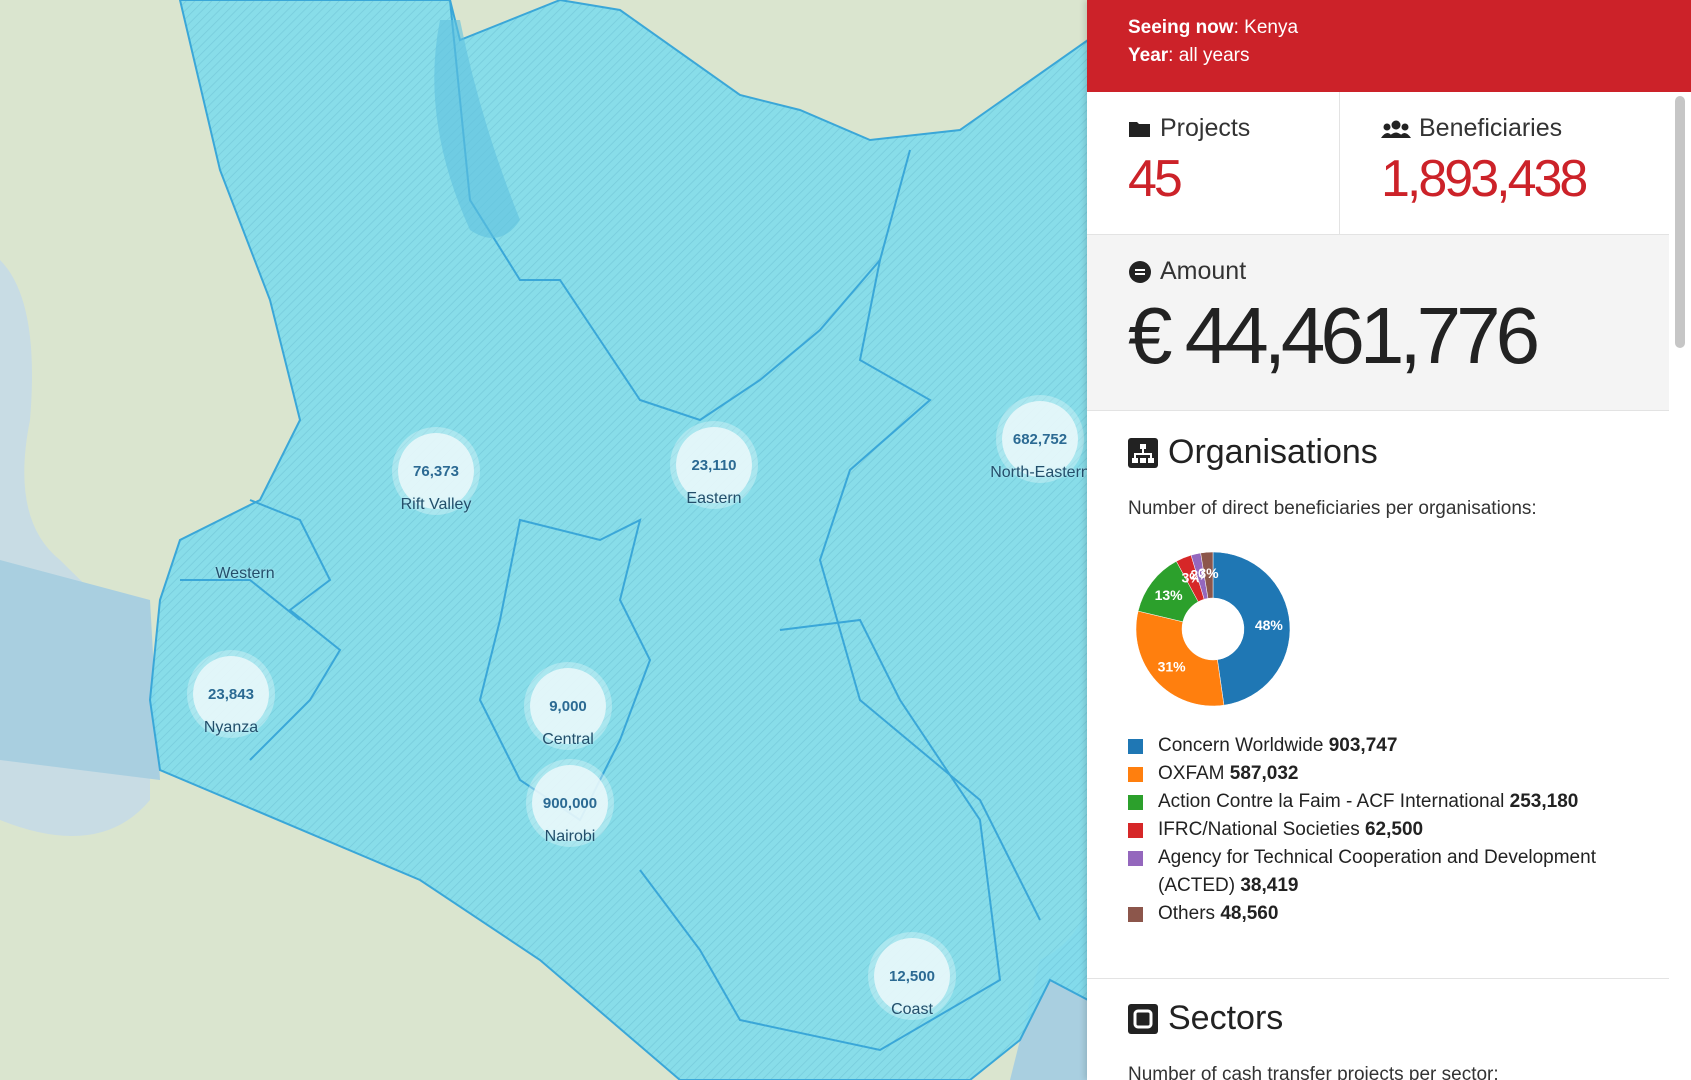 This screenshot has width=1691, height=1080. Describe the element at coordinates (1226, 1018) in the screenshot. I see `sectors-title: Sectors` at that location.